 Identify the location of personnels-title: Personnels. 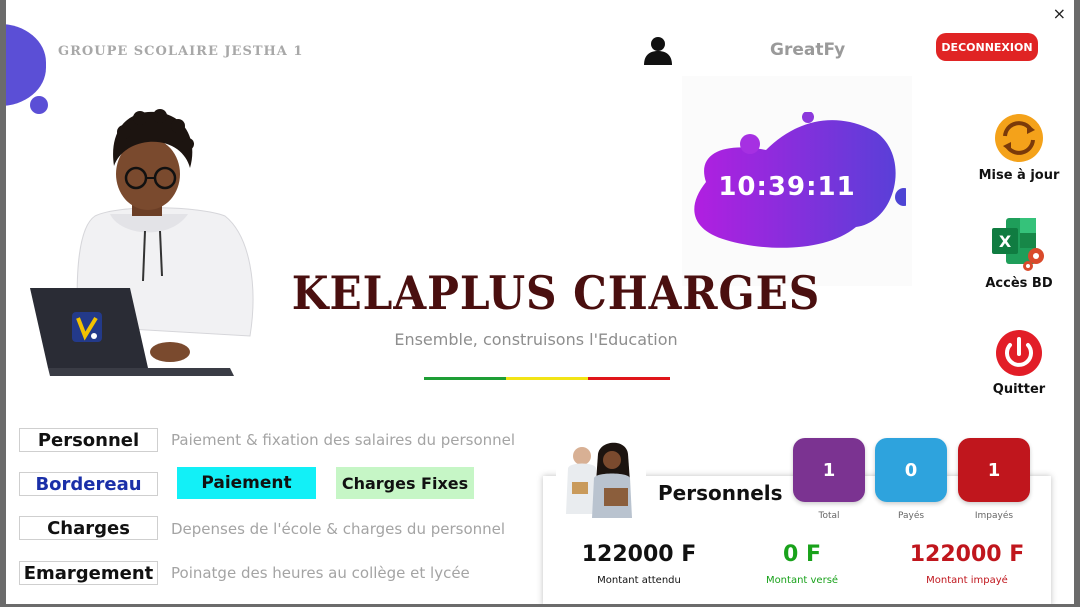
(720, 493).